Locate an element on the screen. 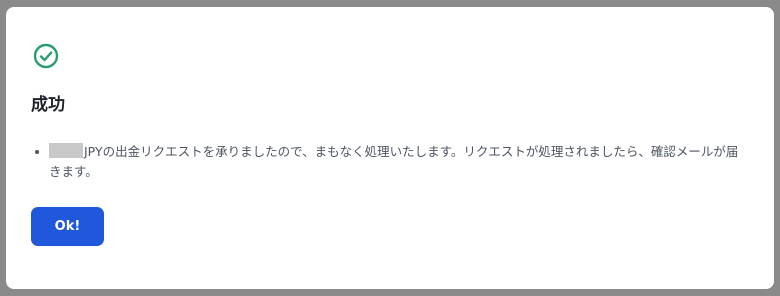 This screenshot has width=780, height=296. redacted-amount is located at coordinates (66, 150).